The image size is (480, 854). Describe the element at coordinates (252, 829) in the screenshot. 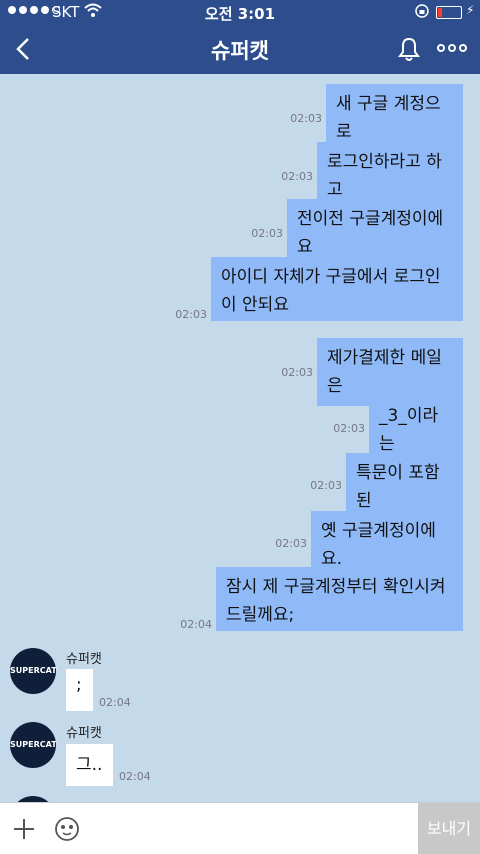

I see `message-input` at that location.